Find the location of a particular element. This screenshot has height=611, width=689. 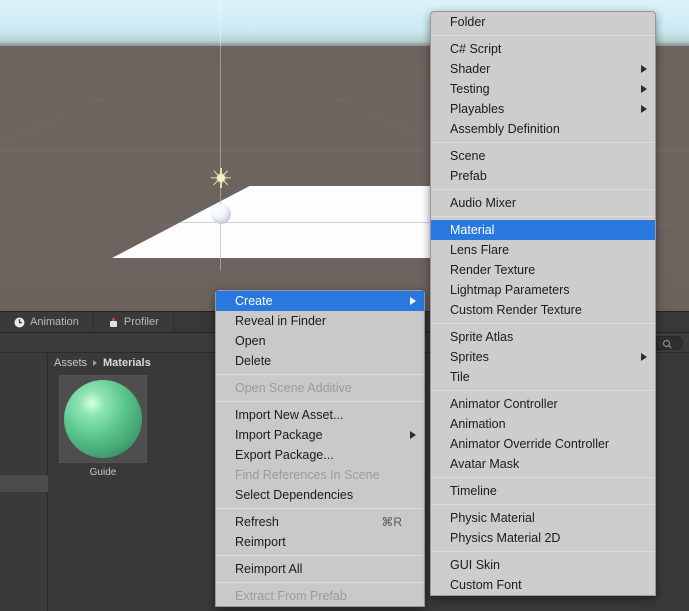

create-item-physics-material-2d: Physics Material 2D is located at coordinates (543, 538).